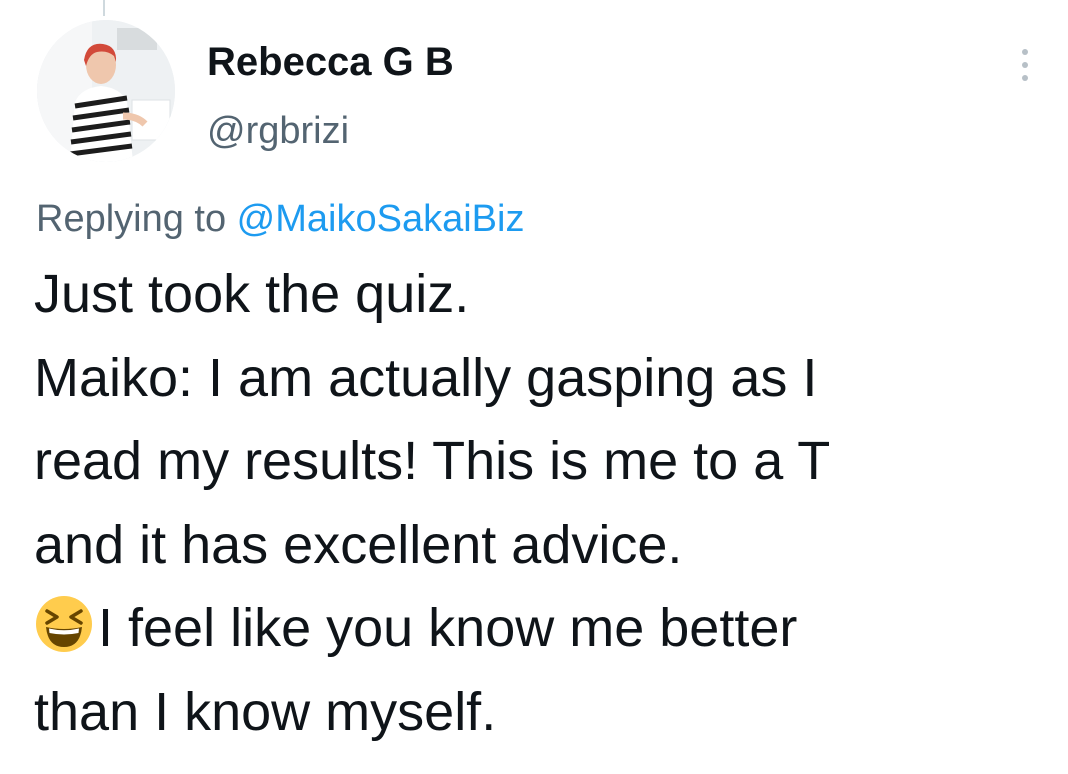  What do you see at coordinates (265, 711) in the screenshot?
I see `tweet-text-line: than I know myself.` at bounding box center [265, 711].